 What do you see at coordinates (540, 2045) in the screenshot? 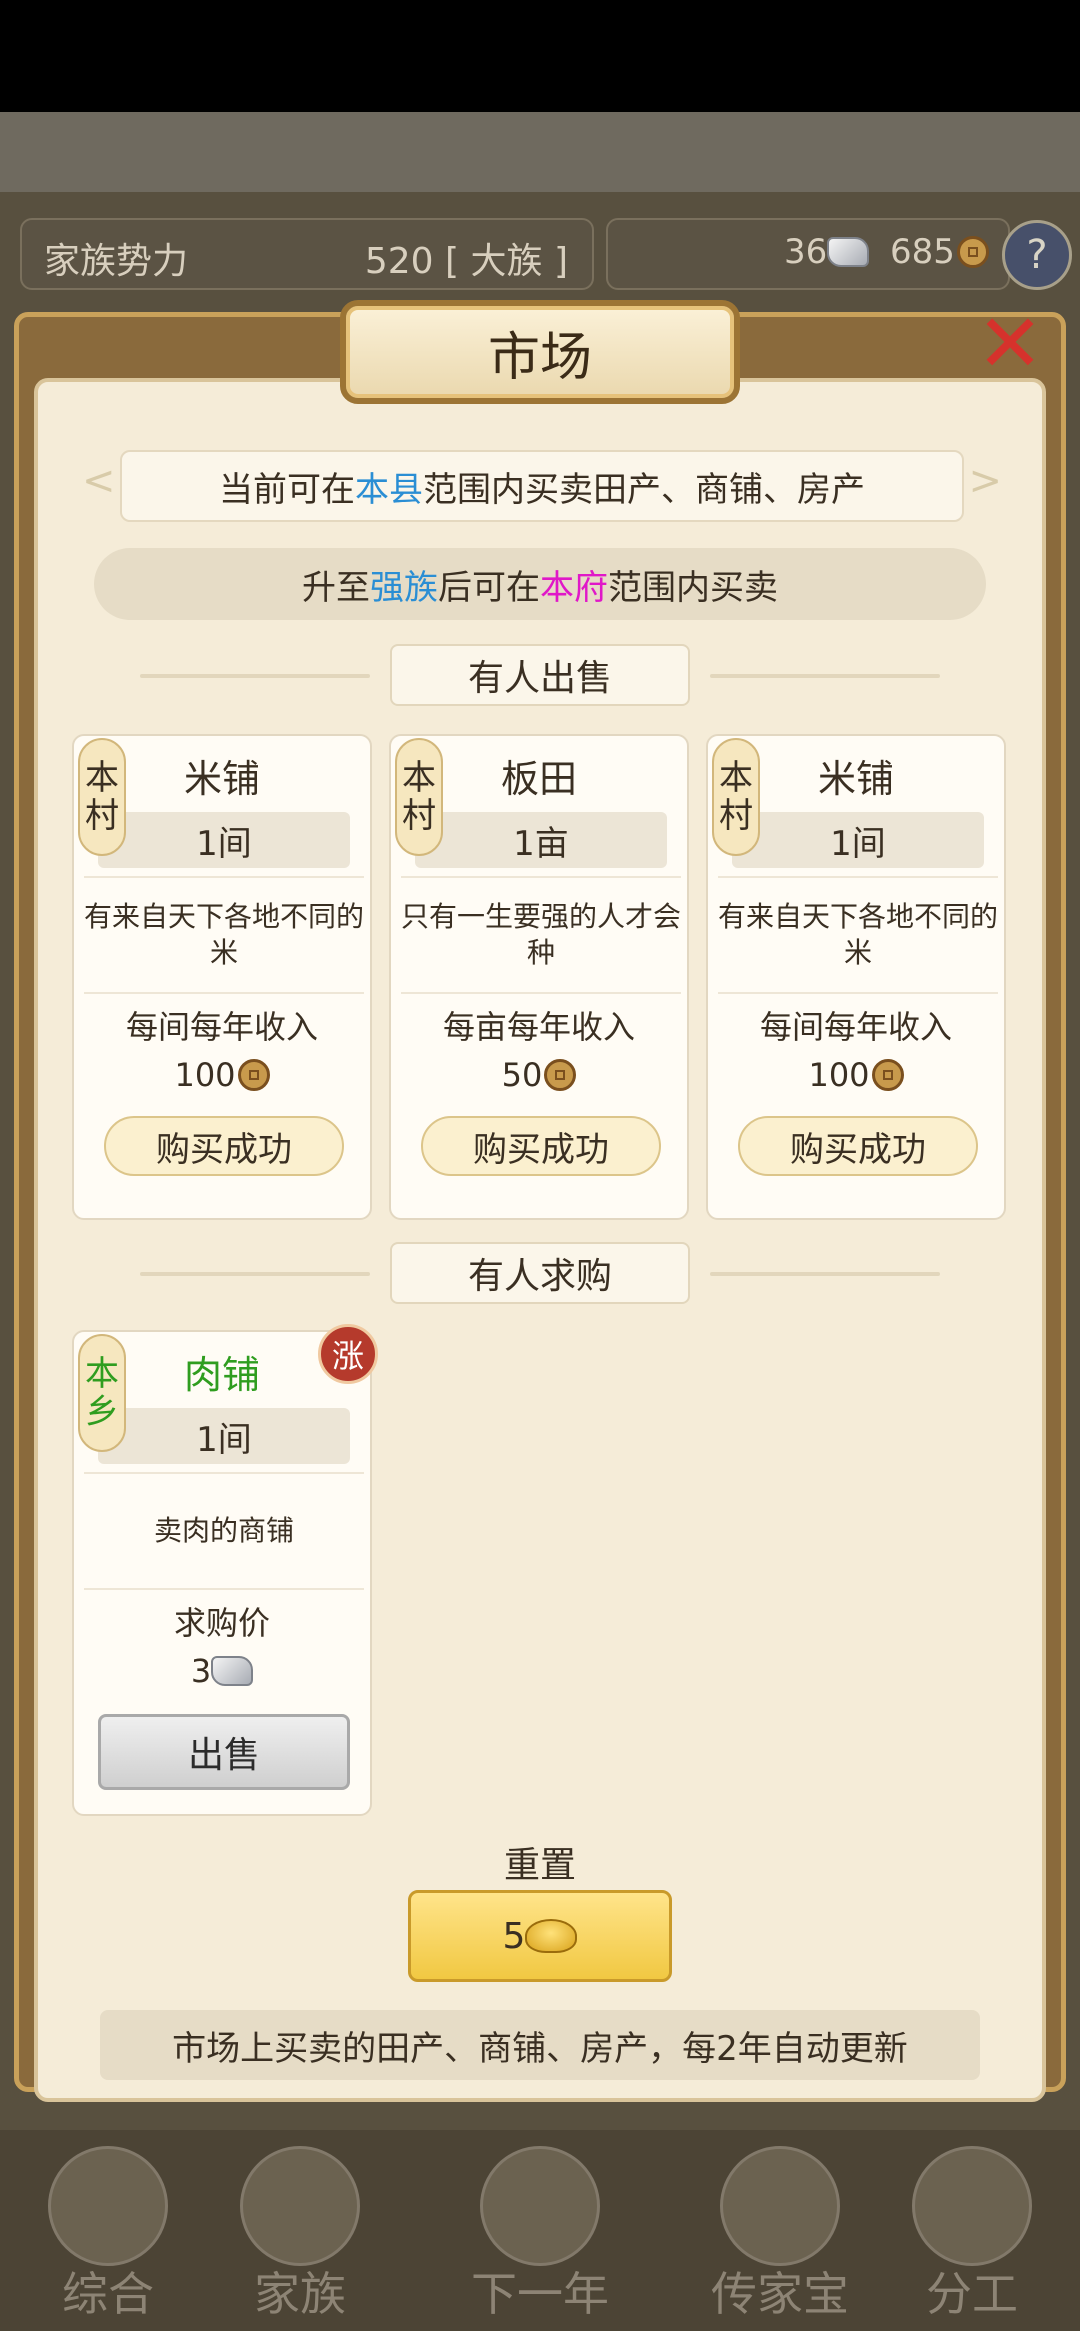
I see `refresh-note: 市场上买卖的田产、商铺、房产，每2年自动更新` at bounding box center [540, 2045].